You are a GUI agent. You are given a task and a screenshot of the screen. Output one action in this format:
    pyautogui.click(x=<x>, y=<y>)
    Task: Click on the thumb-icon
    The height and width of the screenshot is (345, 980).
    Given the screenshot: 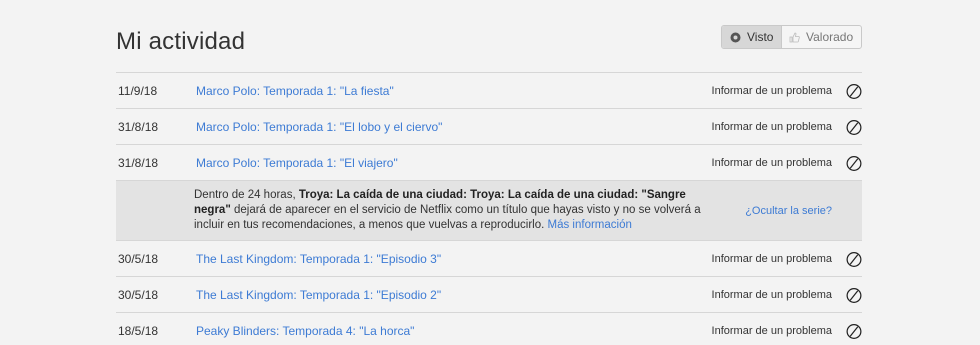 What is the action you would take?
    pyautogui.click(x=794, y=37)
    